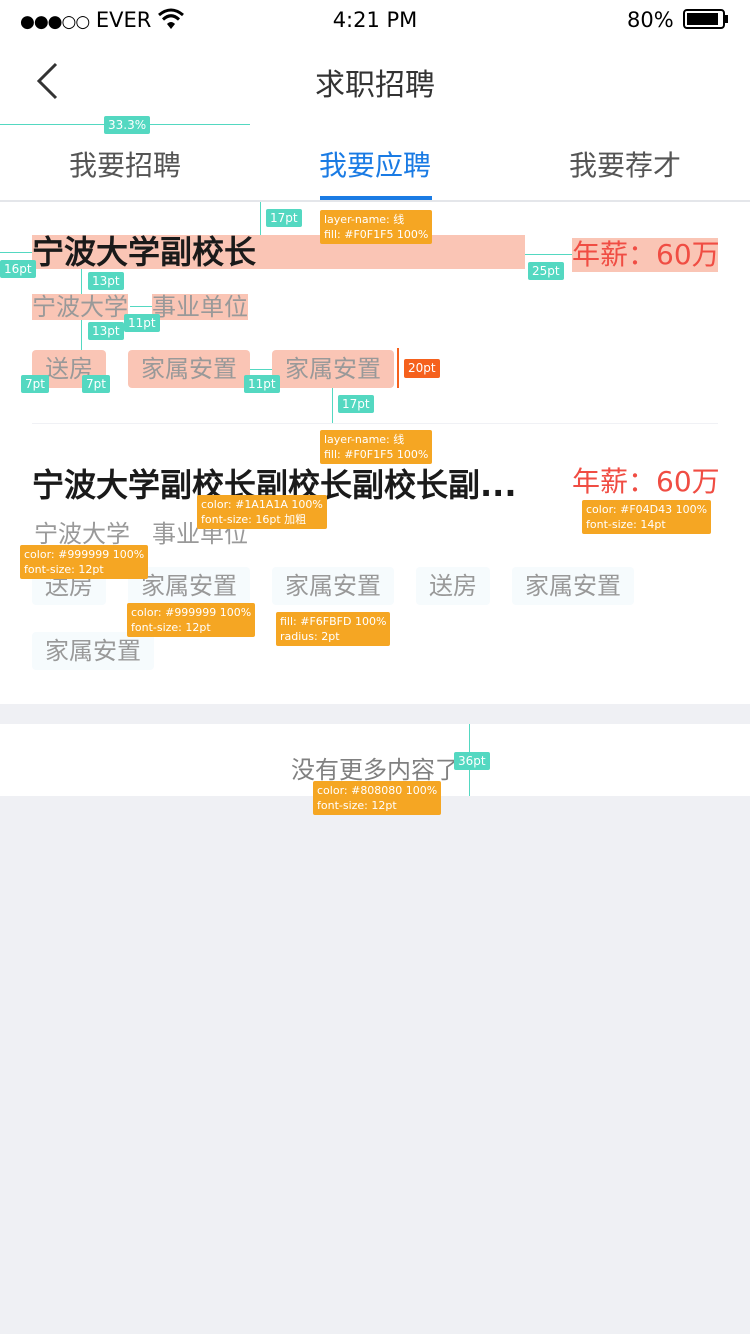  I want to click on dimension-label: 16pt, so click(18, 269).